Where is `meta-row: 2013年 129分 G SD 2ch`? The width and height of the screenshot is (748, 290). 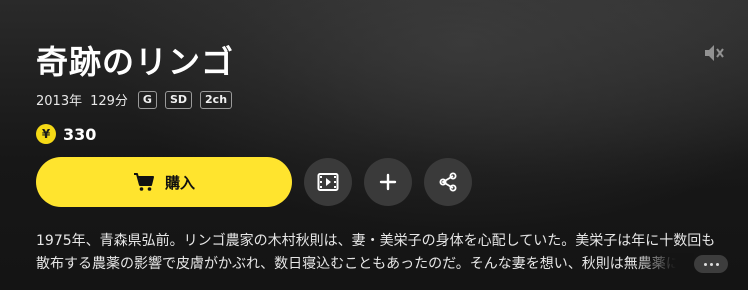 meta-row: 2013年 129分 G SD 2ch is located at coordinates (138, 99).